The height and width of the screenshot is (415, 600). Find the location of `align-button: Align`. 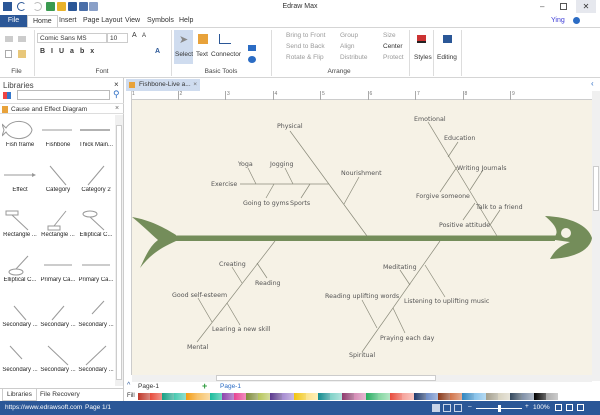

align-button: Align is located at coordinates (347, 46).